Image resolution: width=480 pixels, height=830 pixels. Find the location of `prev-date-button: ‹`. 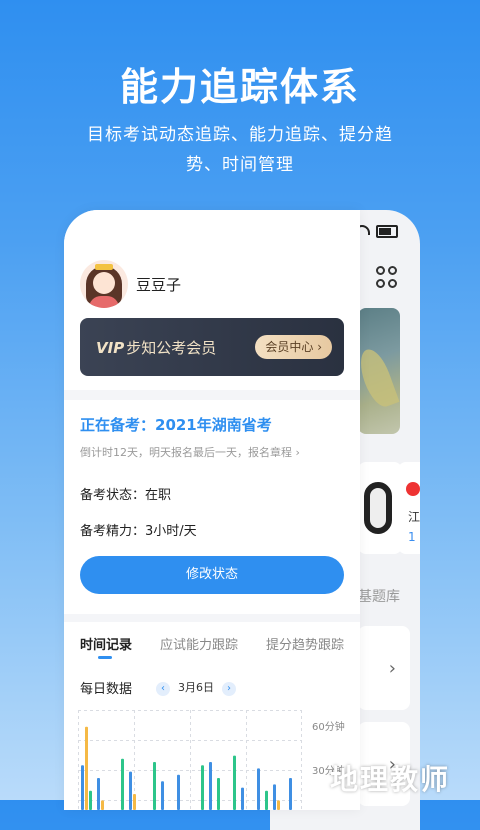

prev-date-button: ‹ is located at coordinates (163, 689).